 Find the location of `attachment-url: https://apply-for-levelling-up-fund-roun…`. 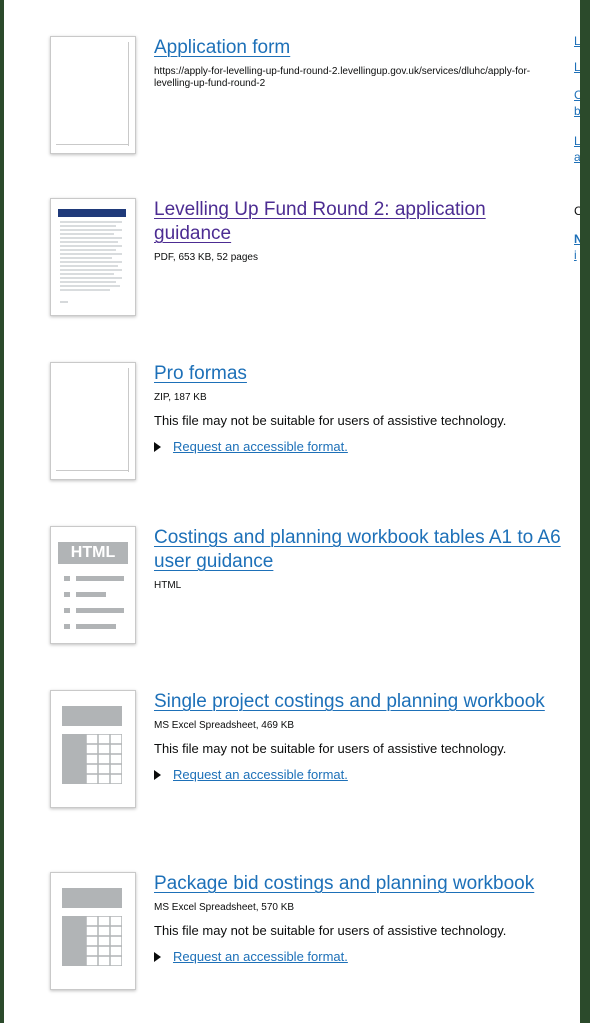

attachment-url: https://apply-for-levelling-up-fund-roun… is located at coordinates (342, 77).